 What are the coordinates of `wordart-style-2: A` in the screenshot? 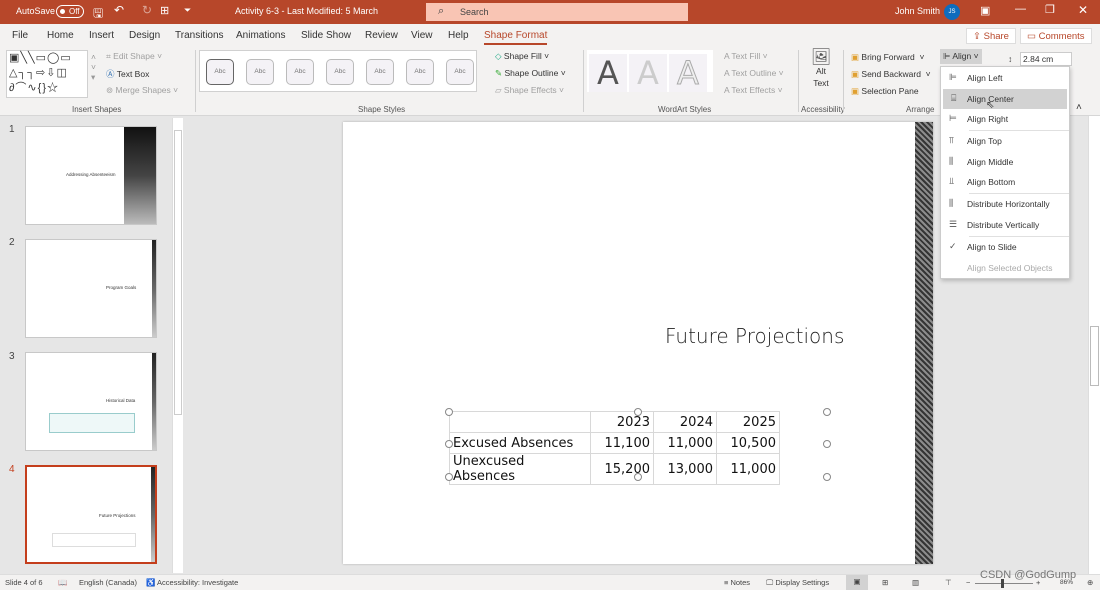 It's located at (648, 73).